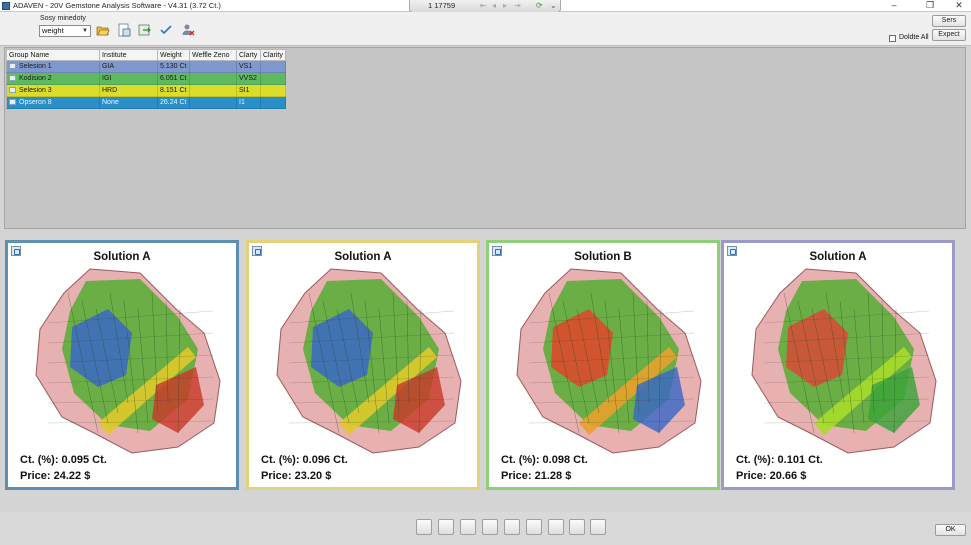 Image resolution: width=971 pixels, height=545 pixels. What do you see at coordinates (128, 102) in the screenshot?
I see `cell-institute: None` at bounding box center [128, 102].